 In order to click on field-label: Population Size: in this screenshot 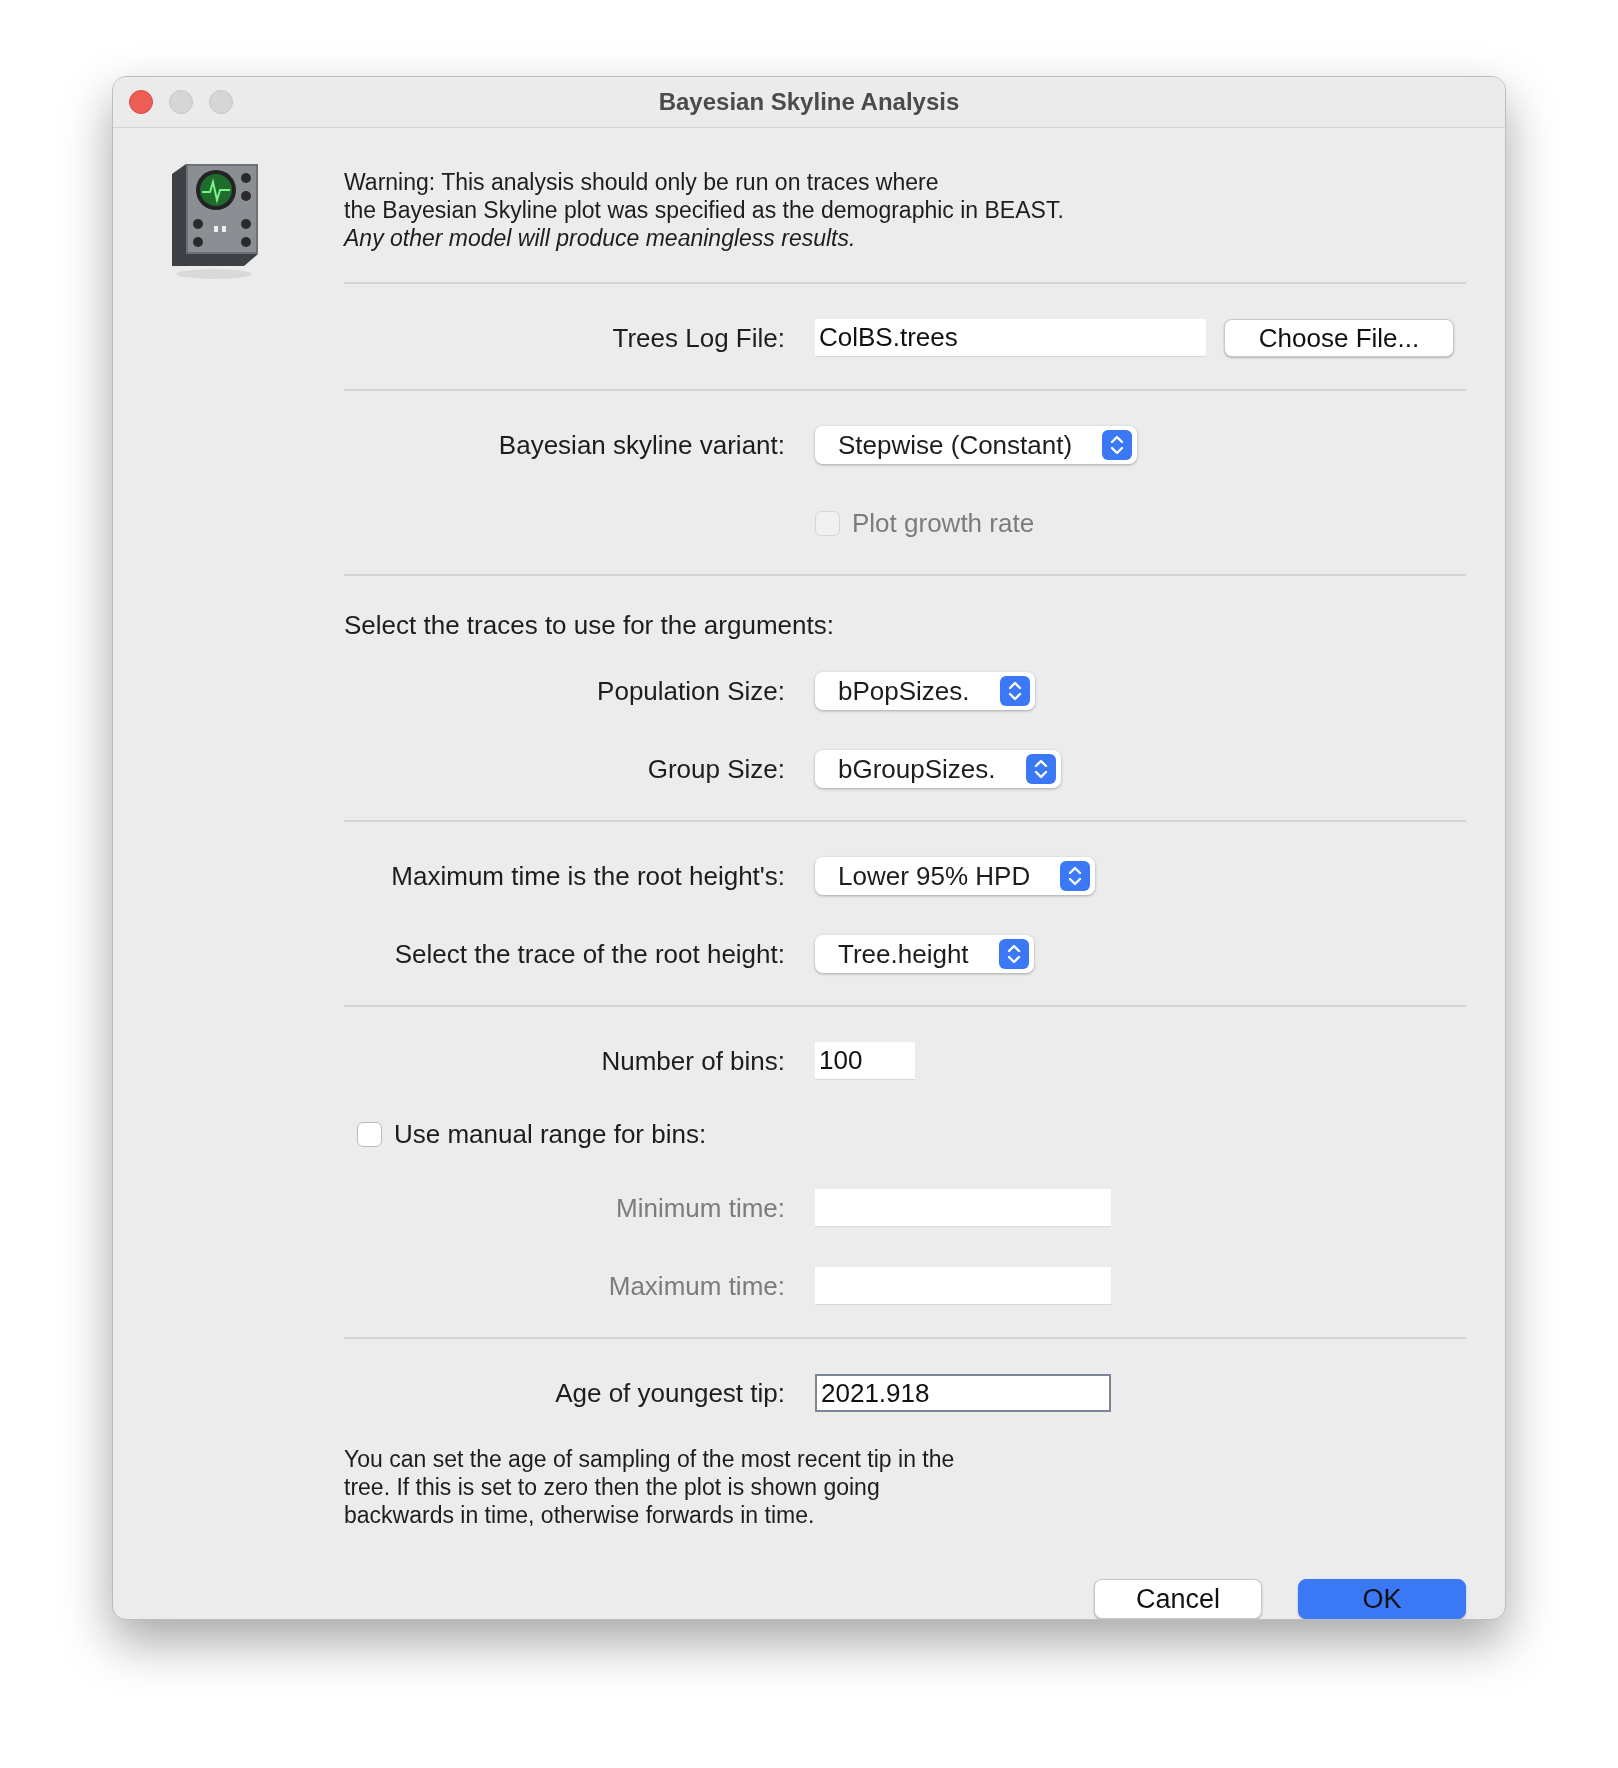, I will do `click(691, 691)`.